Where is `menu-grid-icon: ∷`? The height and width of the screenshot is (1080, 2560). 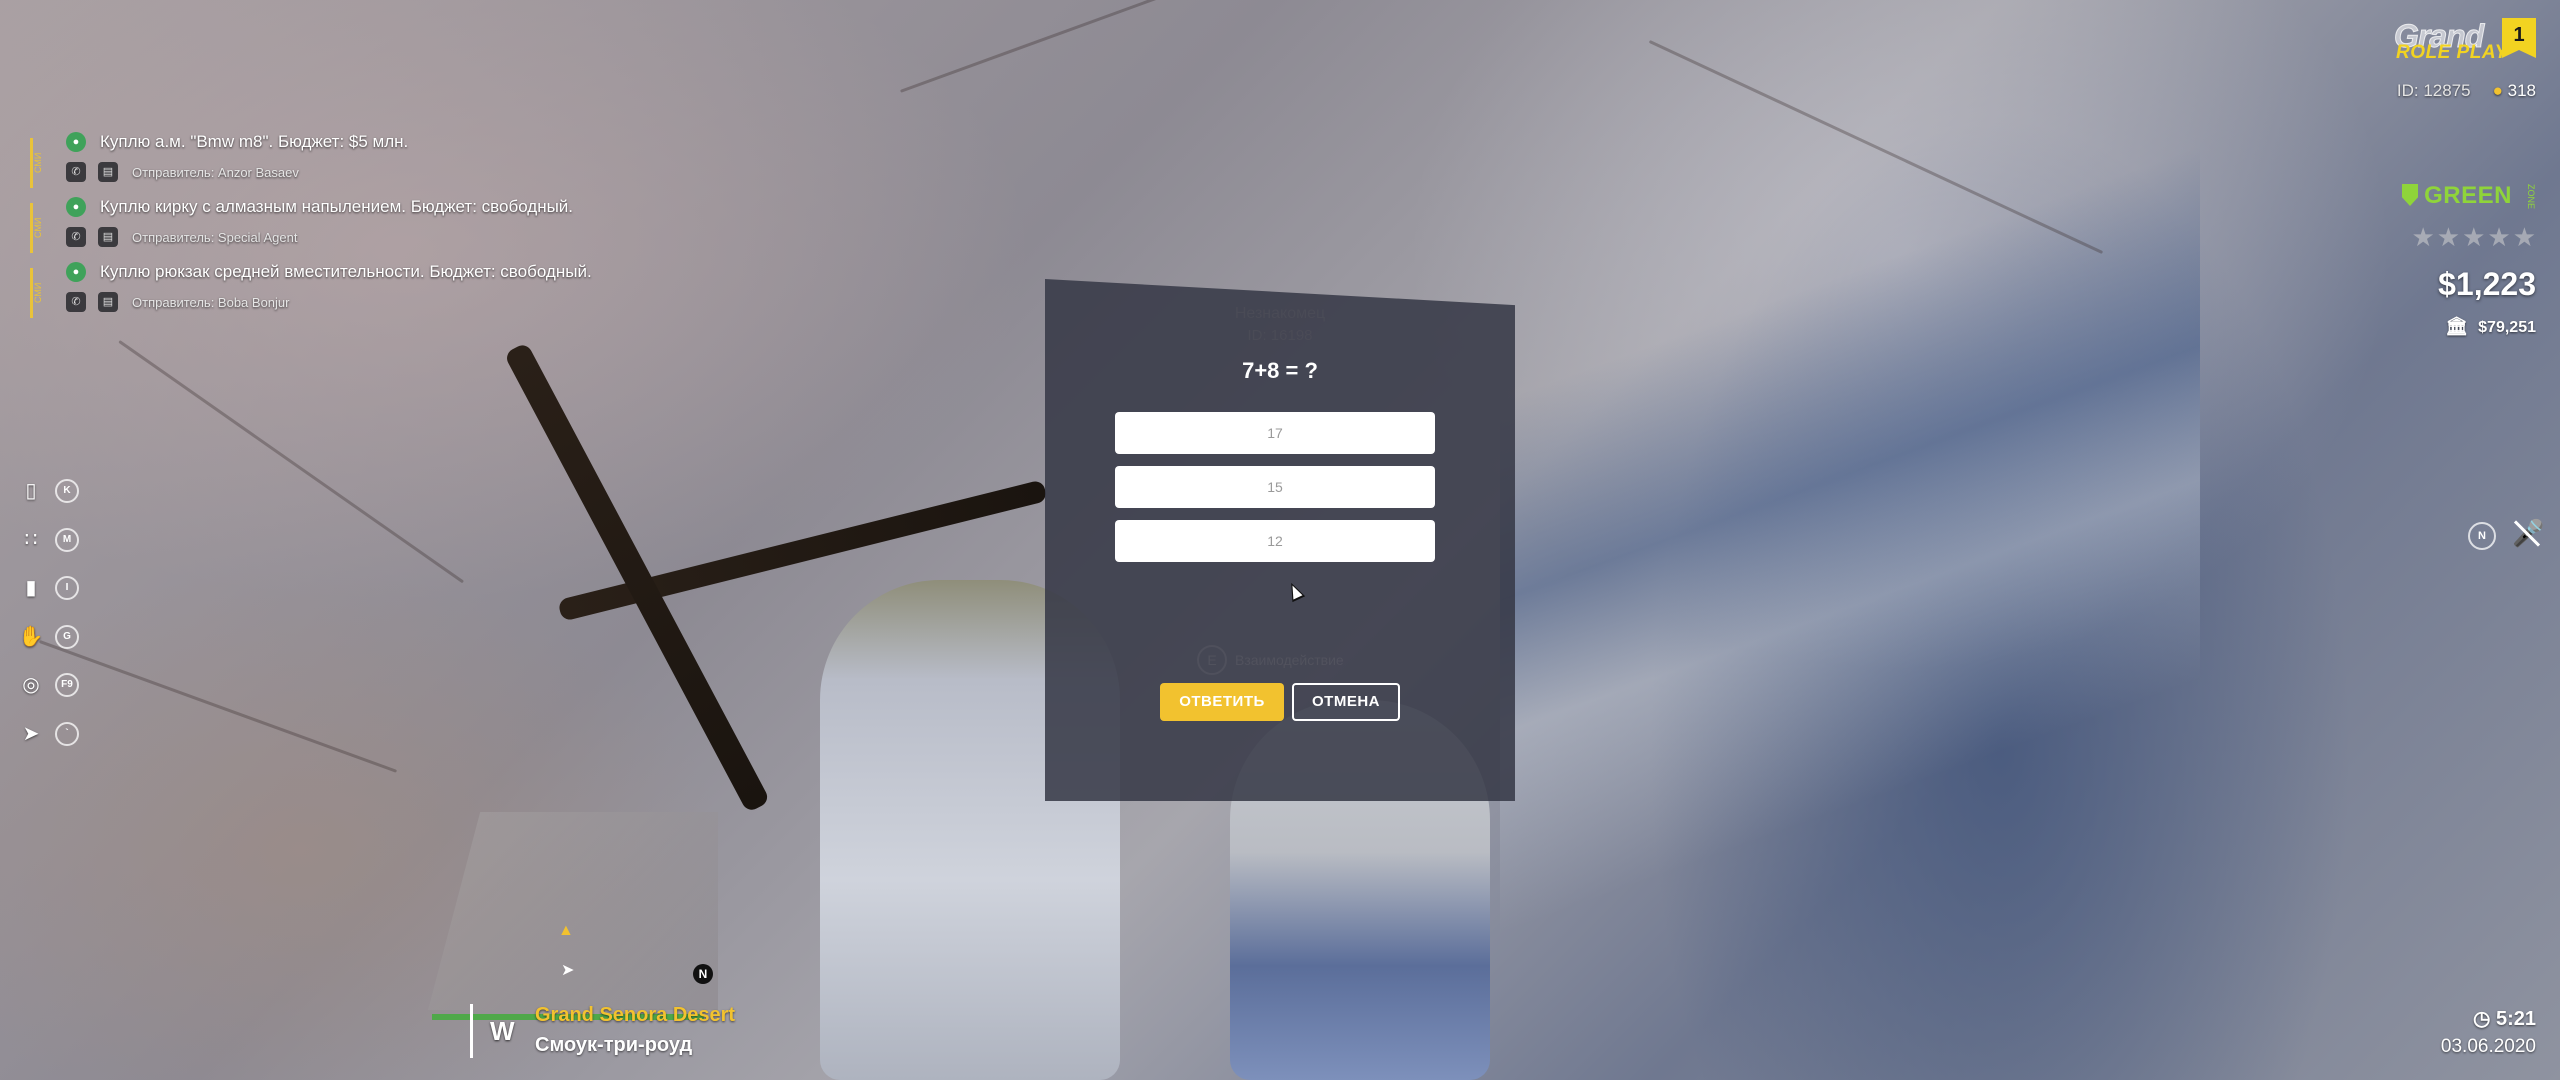
menu-grid-icon: ∷ is located at coordinates (31, 539).